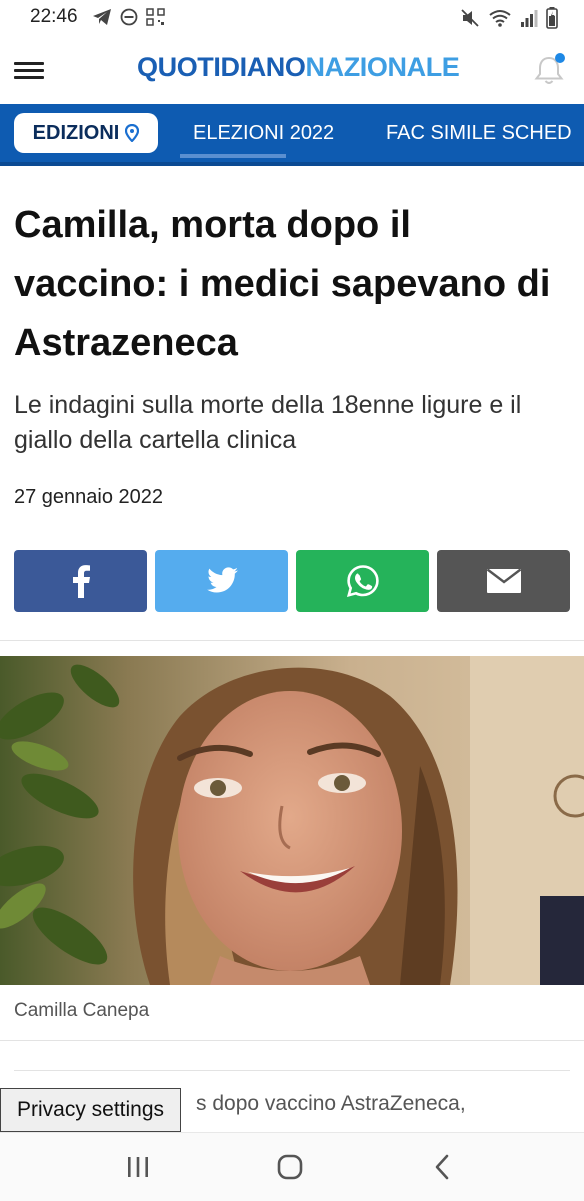 This screenshot has width=584, height=1201. I want to click on location-pin-icon, so click(132, 133).